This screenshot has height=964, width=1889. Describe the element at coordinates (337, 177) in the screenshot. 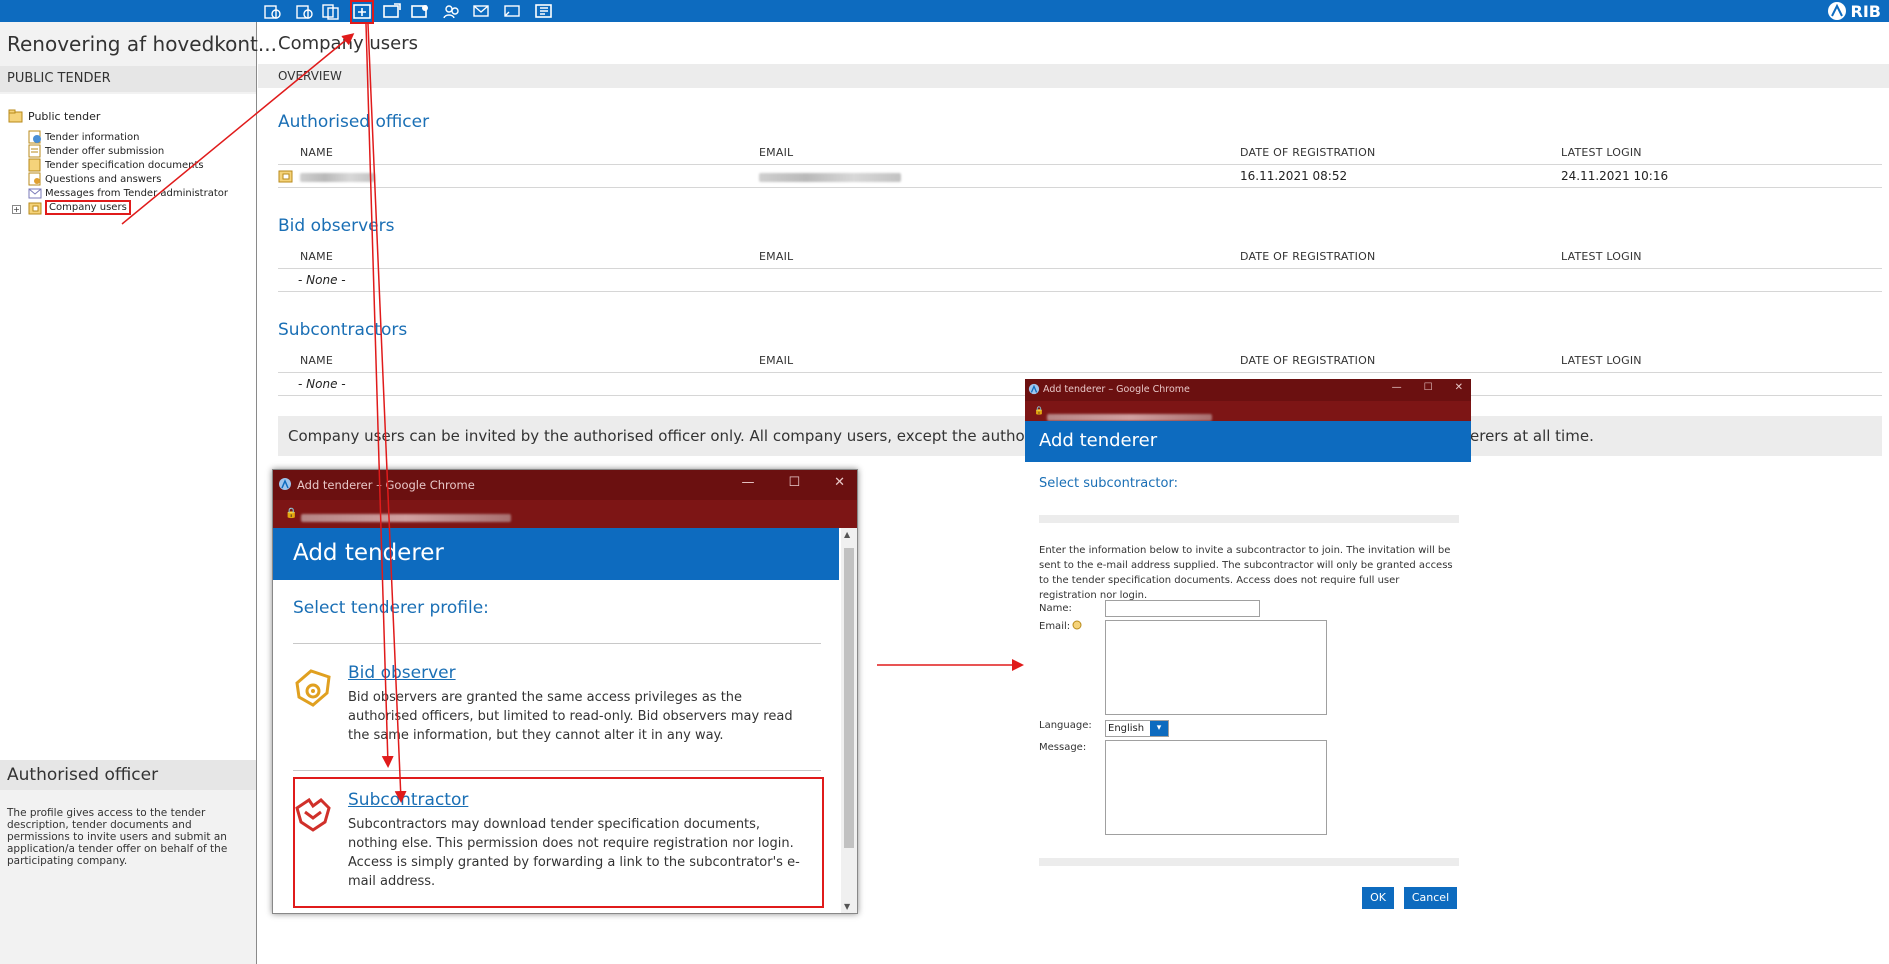

I see `blurred-name` at that location.